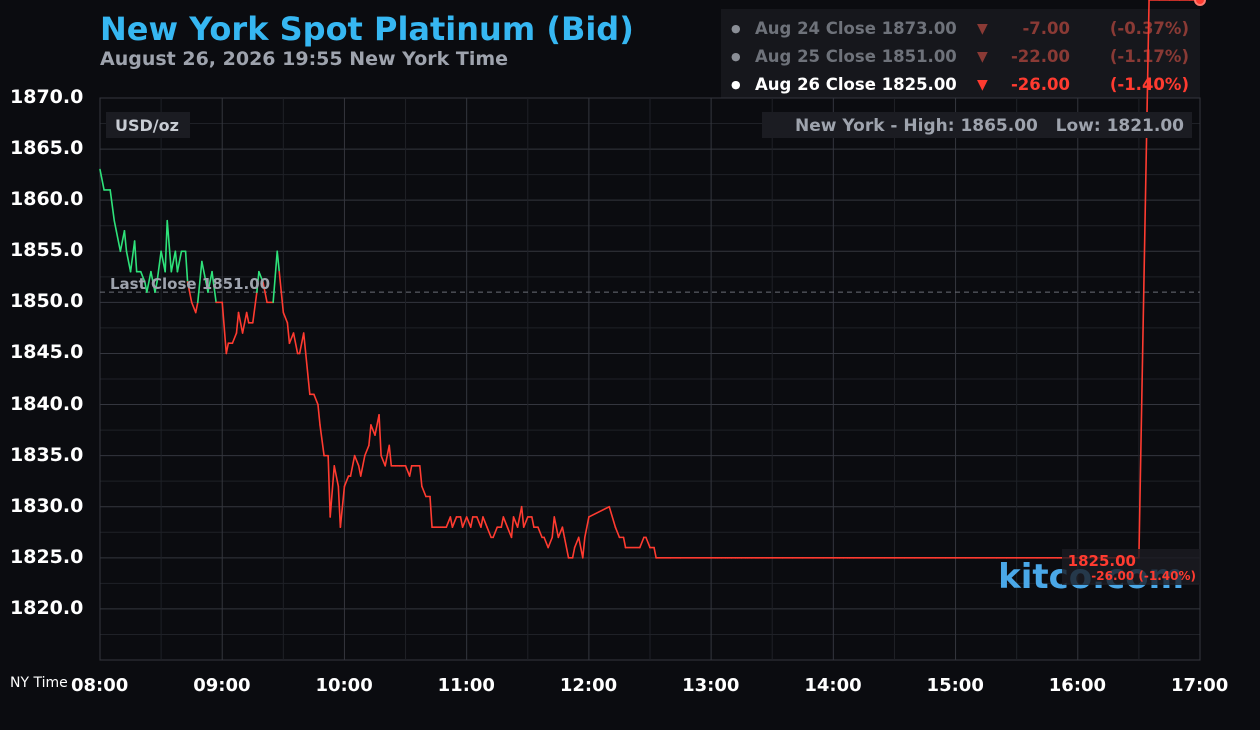 The image size is (1260, 730). I want to click on y-tick-label: 1840.0, so click(47, 403).